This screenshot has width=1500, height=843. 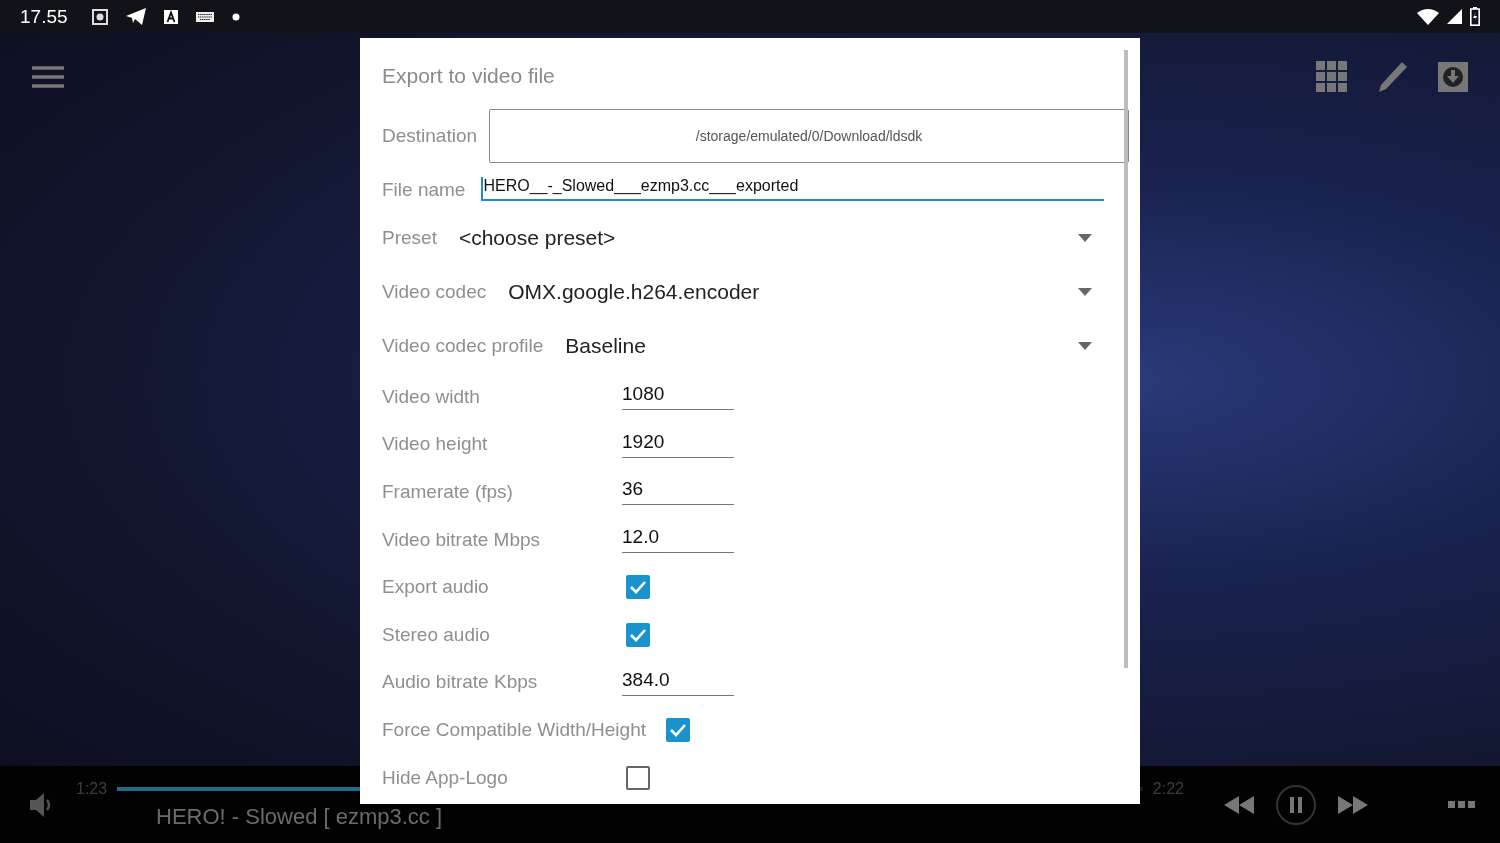 I want to click on pause-icon, so click(x=1296, y=804).